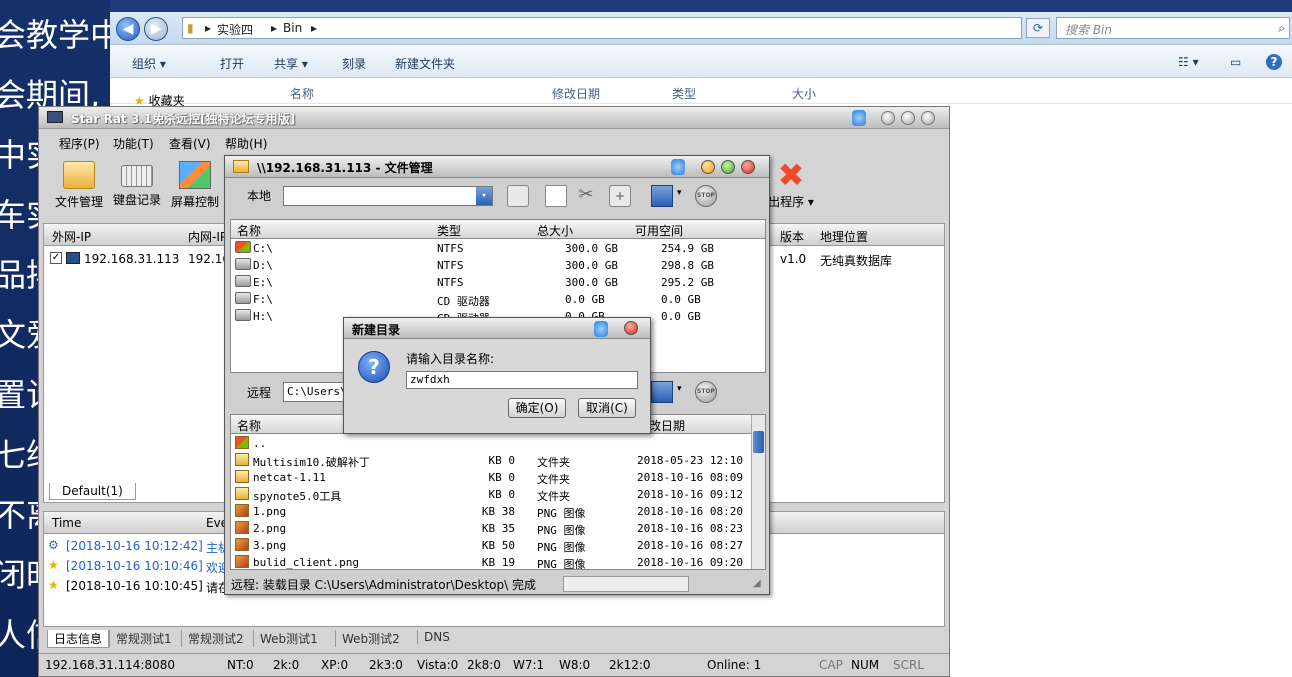  What do you see at coordinates (1235, 62) in the screenshot?
I see `preview-pane-icon: ▭` at bounding box center [1235, 62].